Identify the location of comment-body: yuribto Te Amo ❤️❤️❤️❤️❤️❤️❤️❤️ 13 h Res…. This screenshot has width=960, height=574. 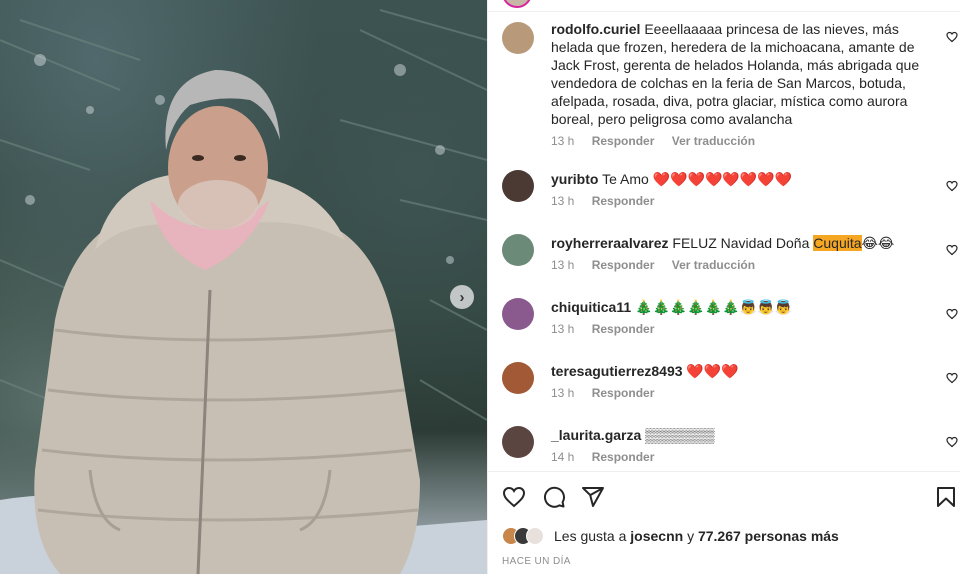
(741, 189).